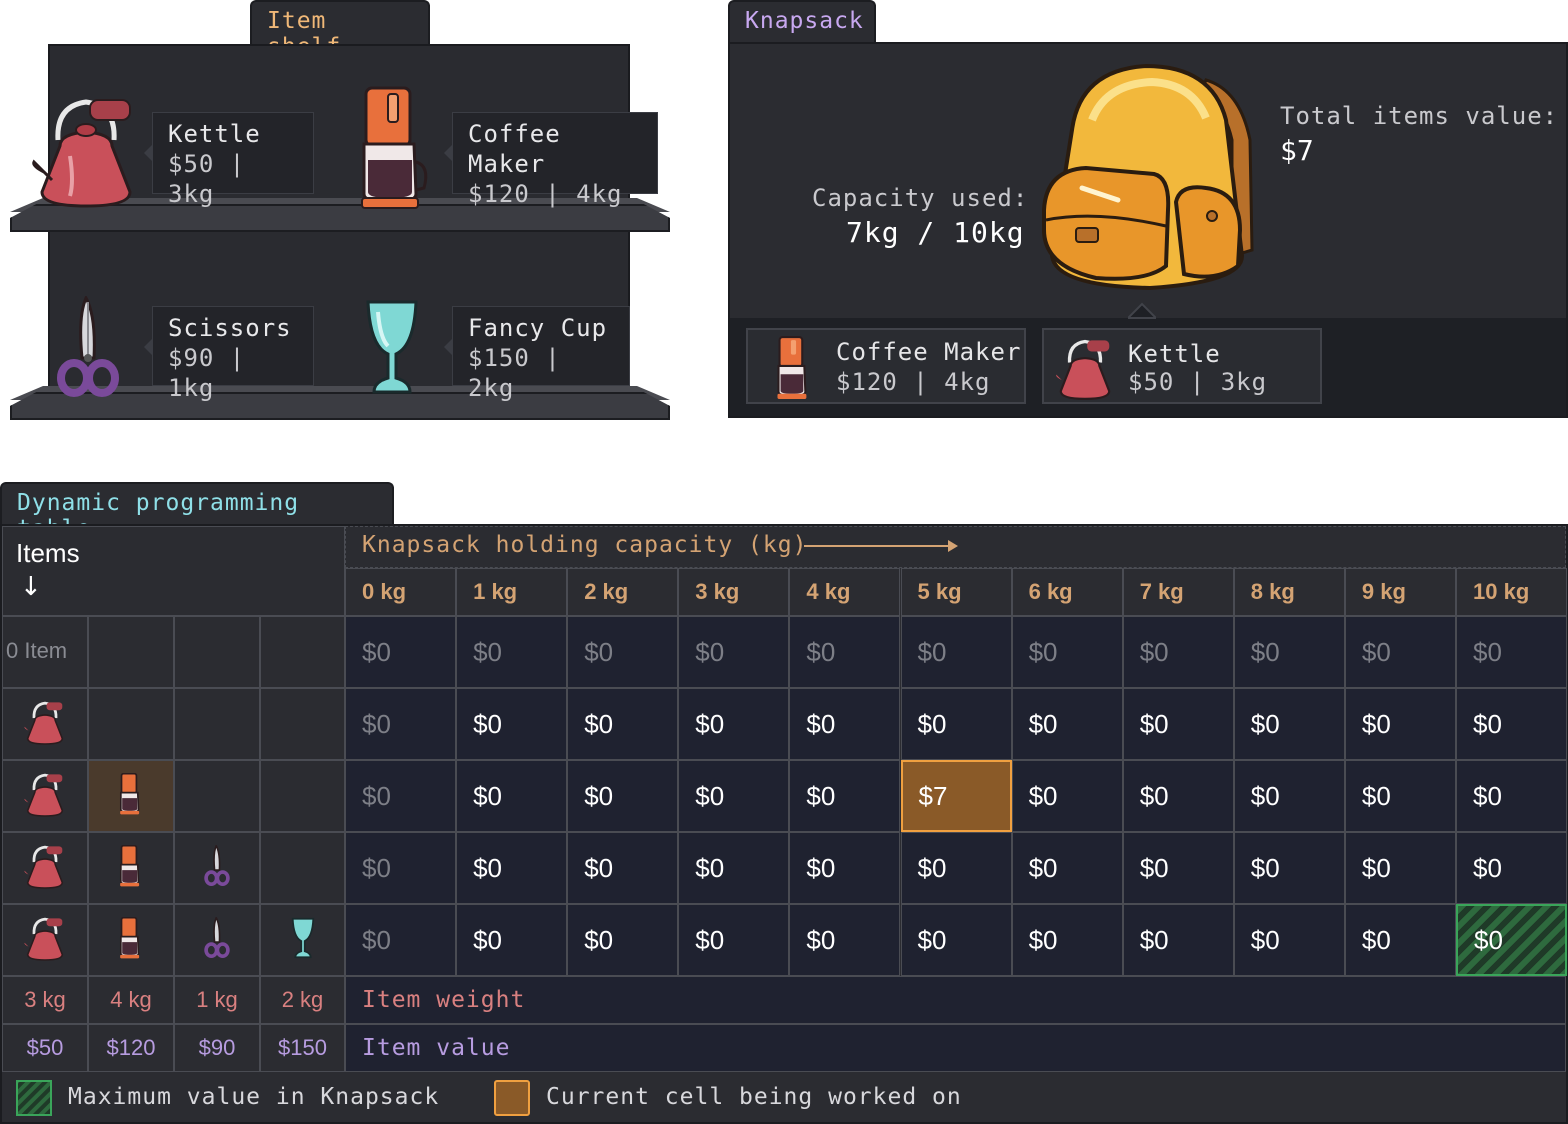  What do you see at coordinates (886, 366) in the screenshot?
I see `knapsack-item-coffee-maker: Coffee Maker $120 | 4kg` at bounding box center [886, 366].